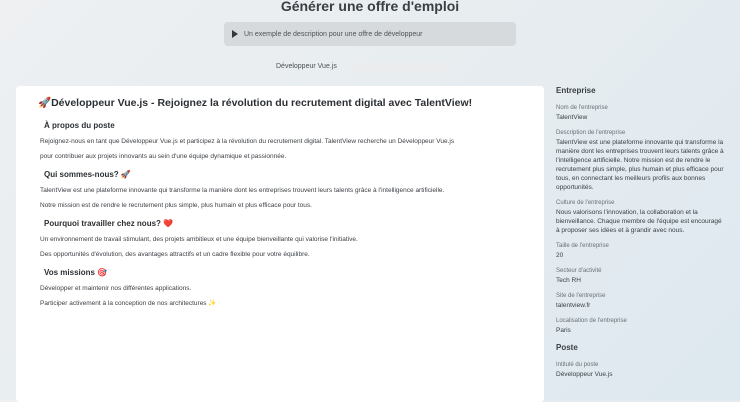 The image size is (740, 402). Describe the element at coordinates (400, 66) in the screenshot. I see `tab-other` at that location.